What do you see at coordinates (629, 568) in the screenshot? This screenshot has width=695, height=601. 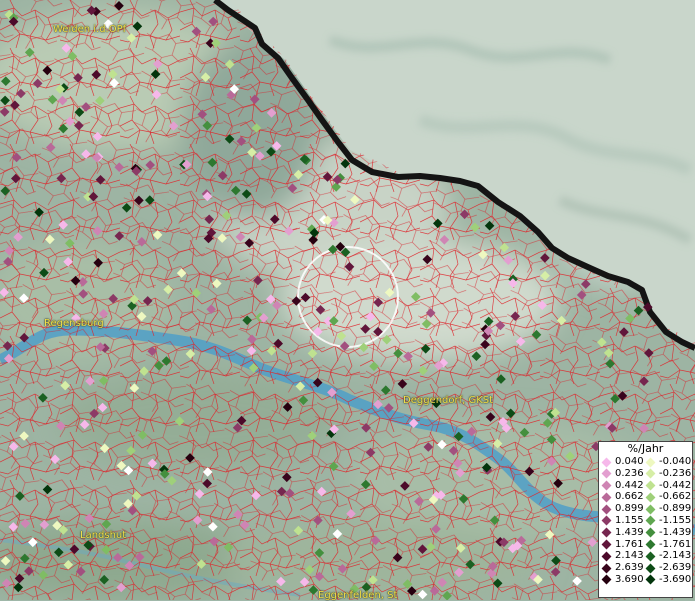 I see `legend-value-positive: 2.639` at bounding box center [629, 568].